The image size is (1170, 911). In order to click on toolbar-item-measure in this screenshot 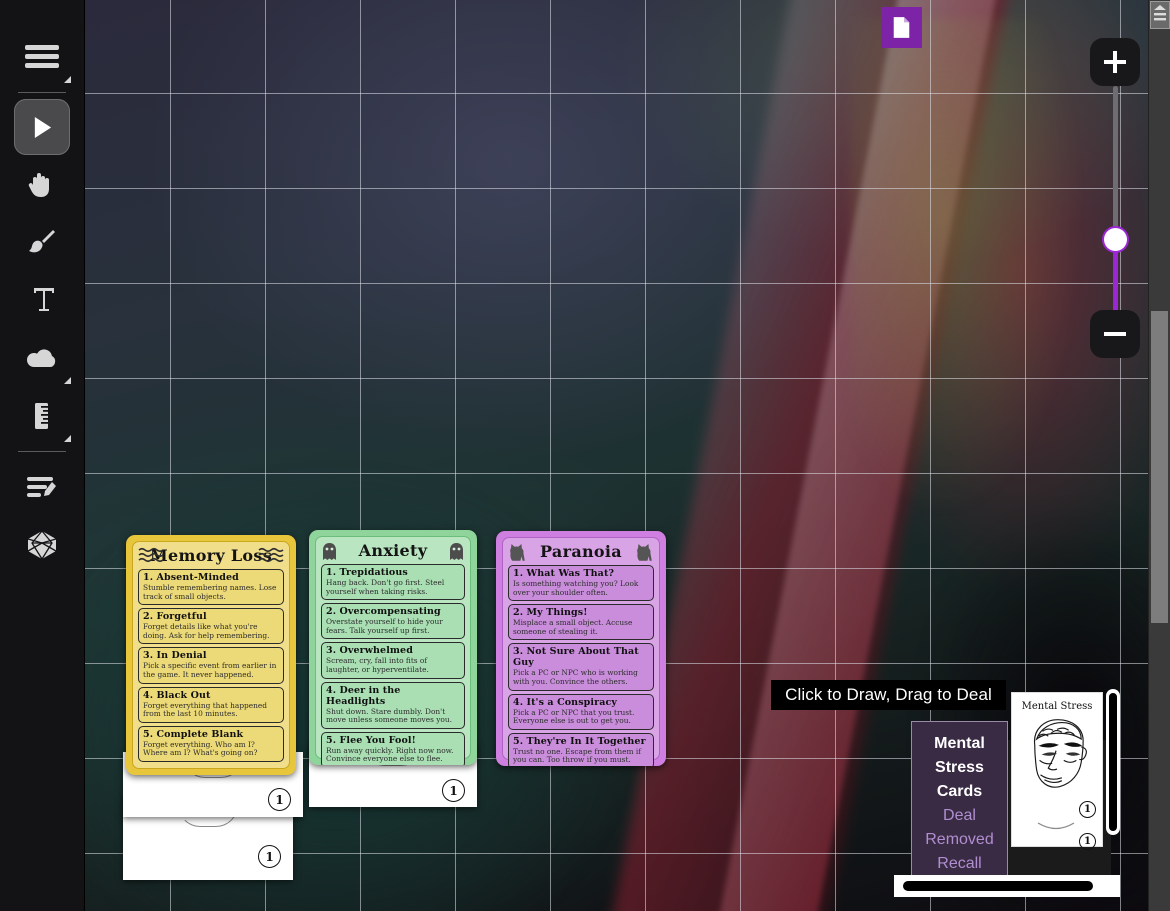, I will do `click(42, 416)`.